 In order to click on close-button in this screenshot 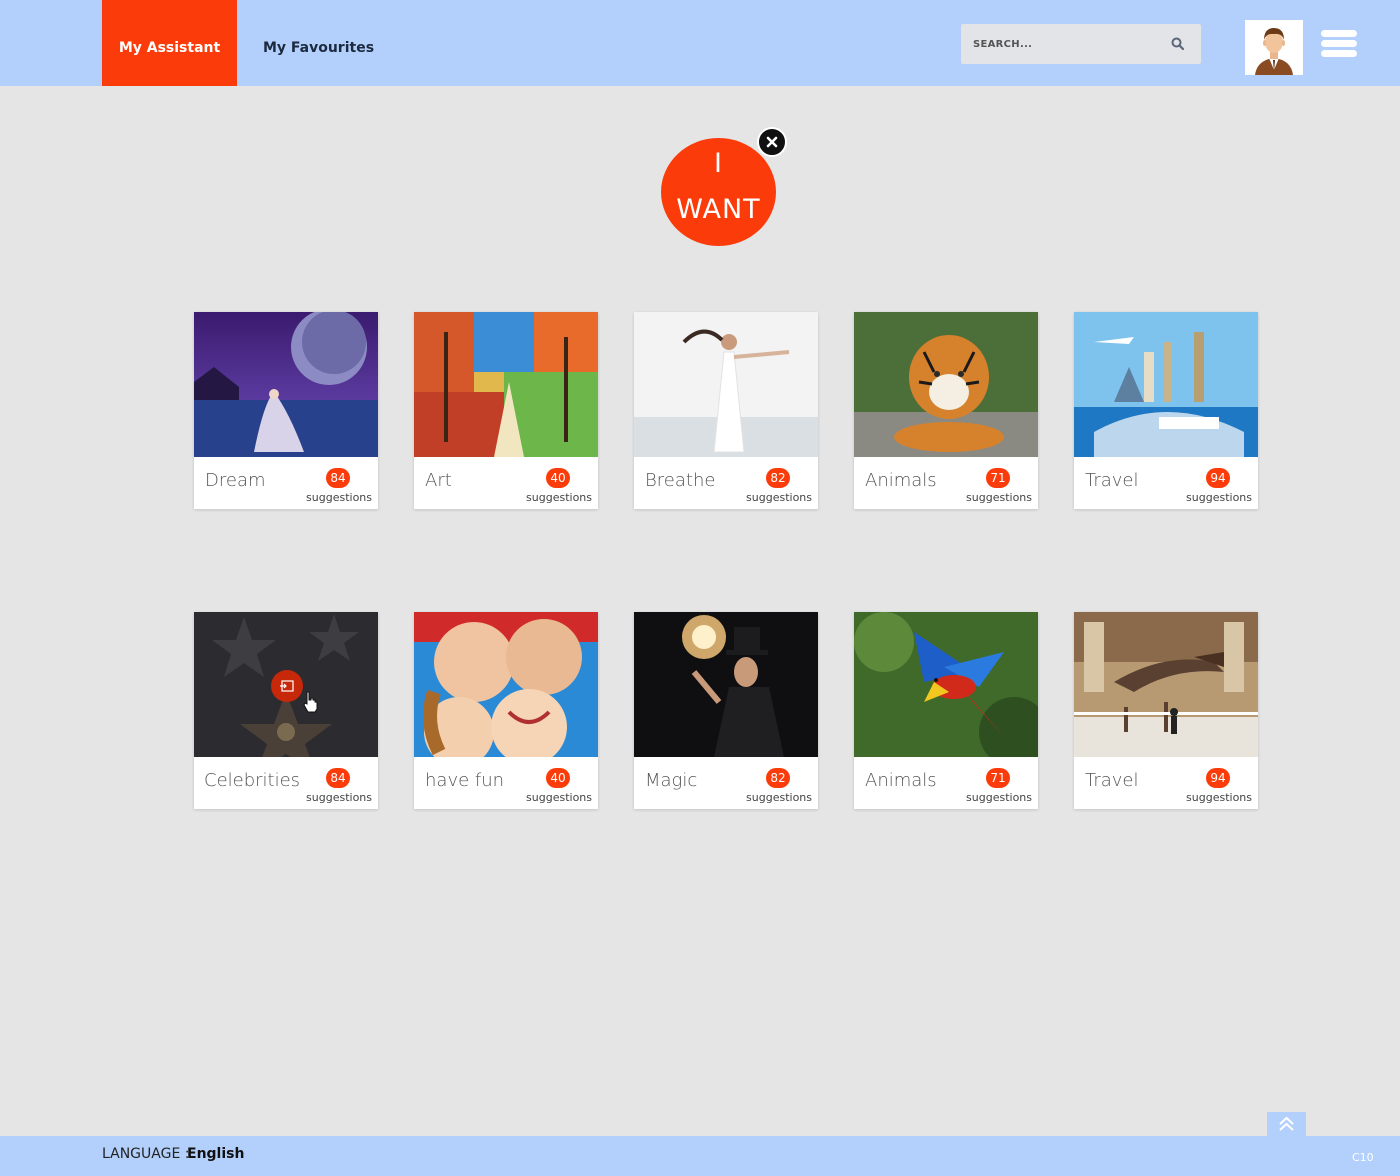, I will do `click(772, 142)`.